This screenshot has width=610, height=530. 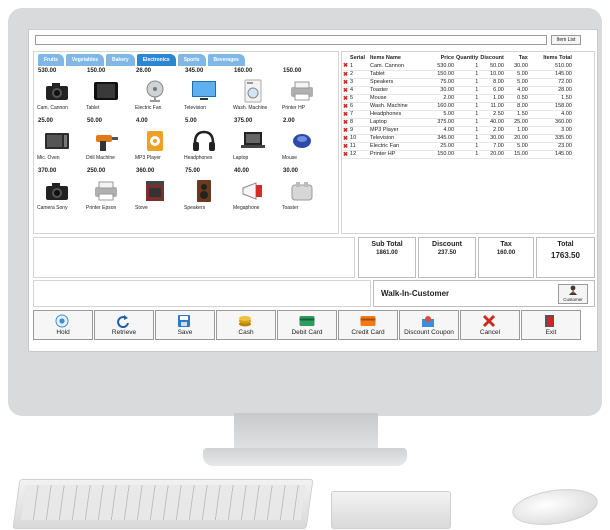 I want to click on tax-box: Tax 160.00, so click(x=506, y=257).